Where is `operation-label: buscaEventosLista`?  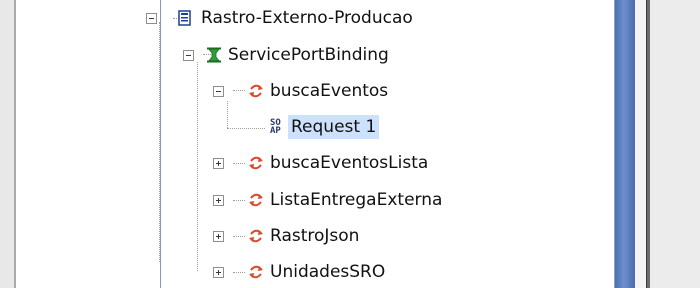
operation-label: buscaEventosLista is located at coordinates (349, 163).